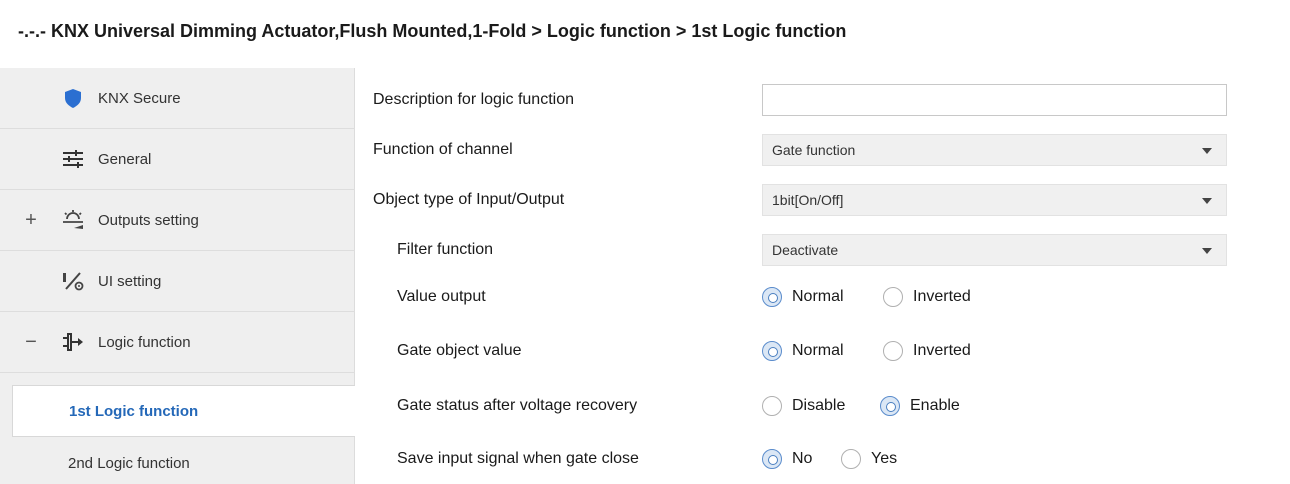 The height and width of the screenshot is (484, 1290). What do you see at coordinates (819, 405) in the screenshot?
I see `radio-label: Disable` at bounding box center [819, 405].